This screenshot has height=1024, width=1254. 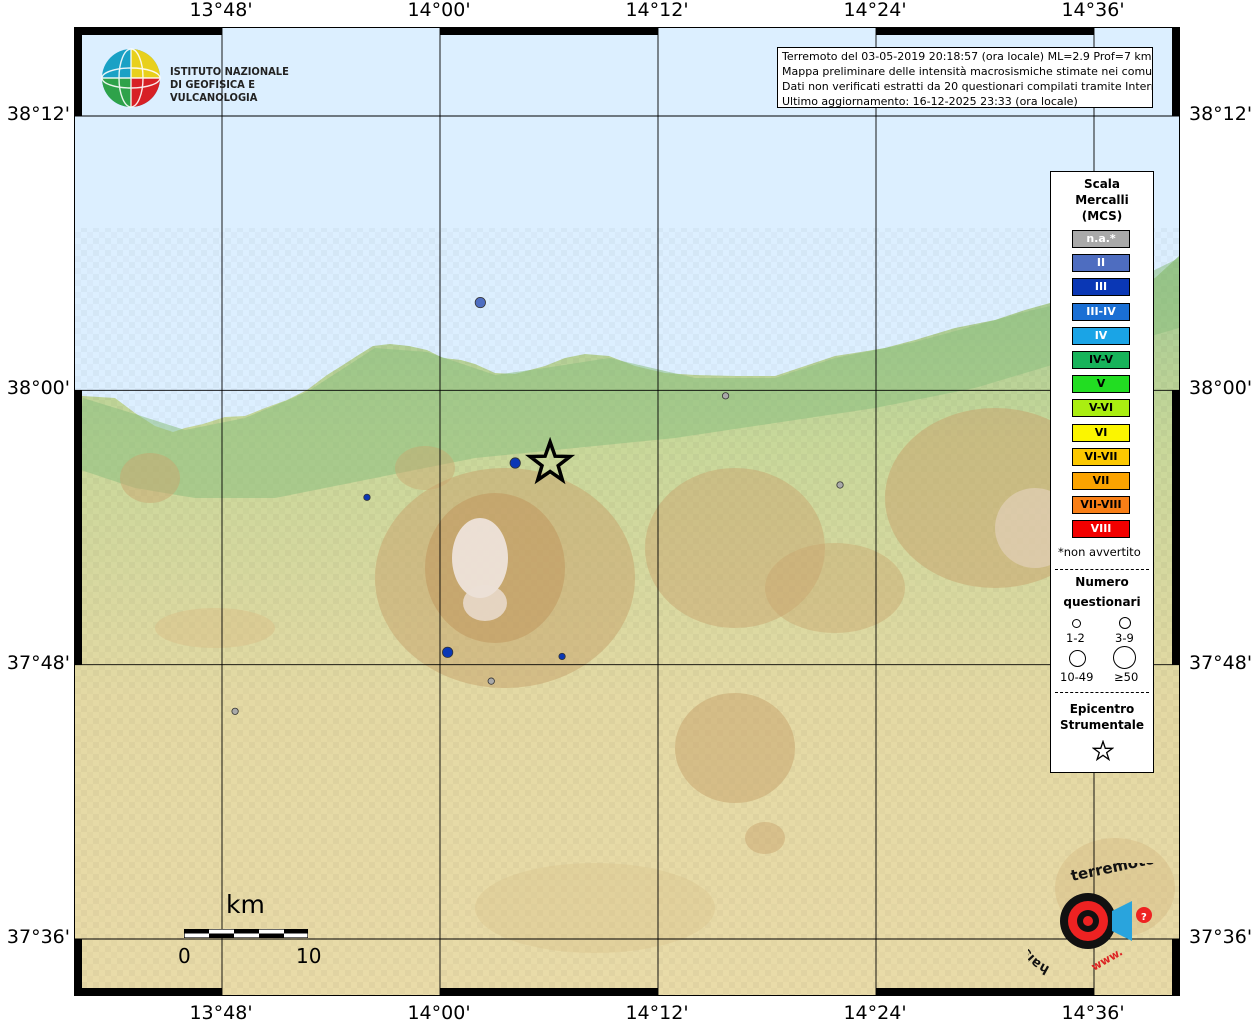 What do you see at coordinates (1101, 432) in the screenshot?
I see `legend-swatch: VI` at bounding box center [1101, 432].